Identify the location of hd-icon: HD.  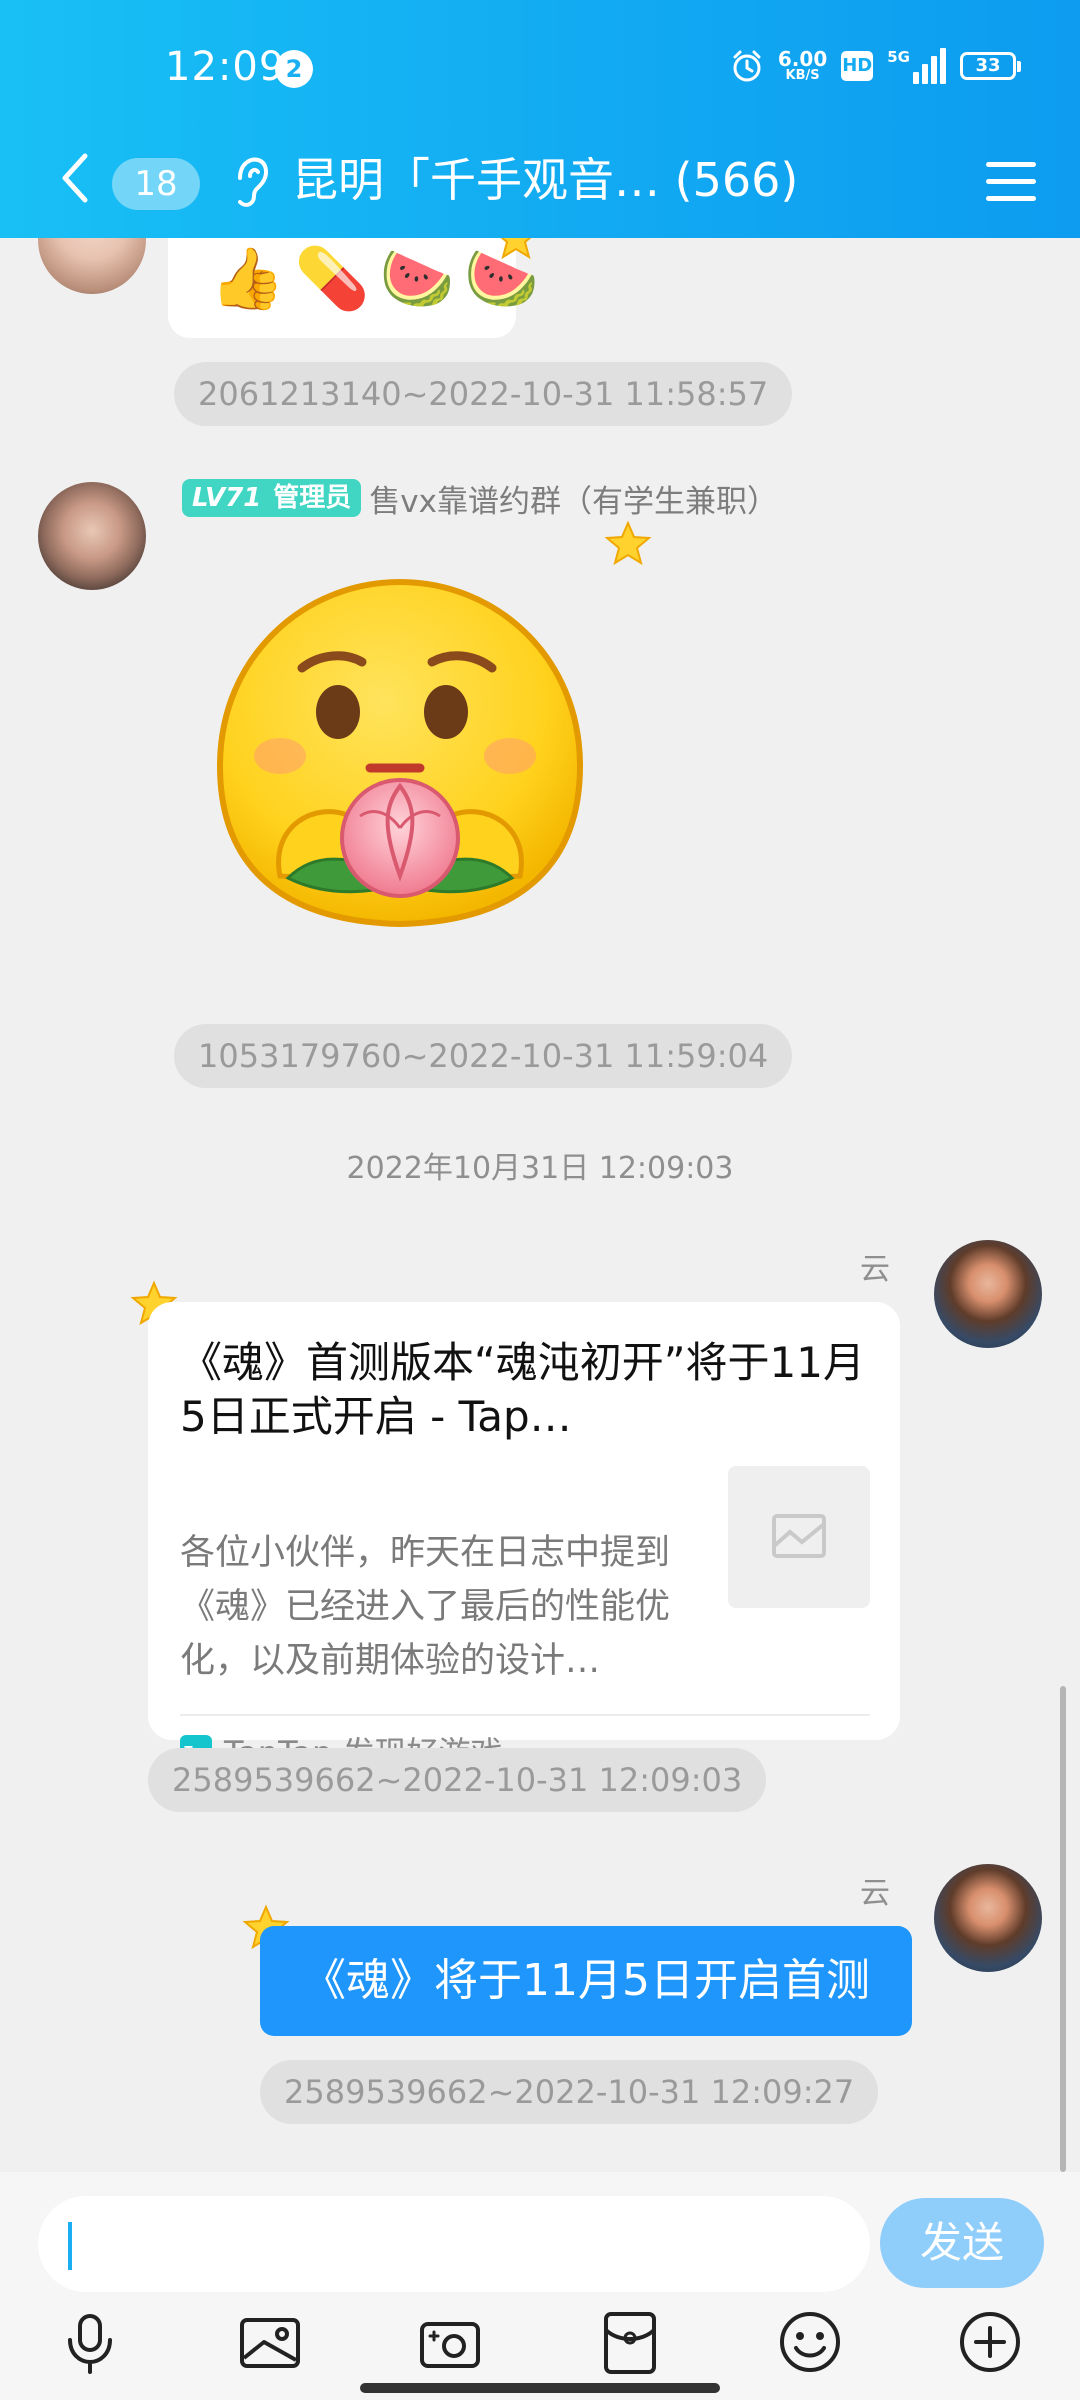
(857, 66).